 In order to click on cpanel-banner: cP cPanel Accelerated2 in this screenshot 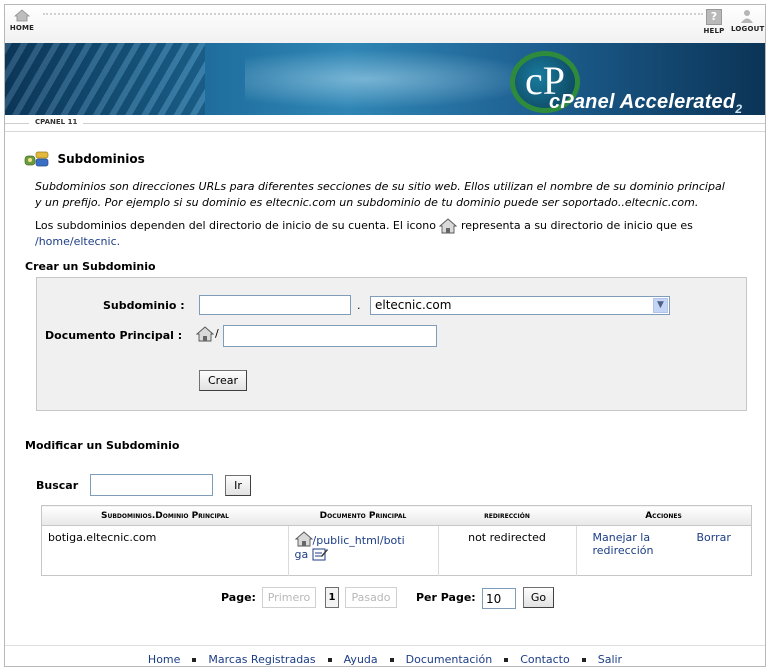, I will do `click(385, 79)`.